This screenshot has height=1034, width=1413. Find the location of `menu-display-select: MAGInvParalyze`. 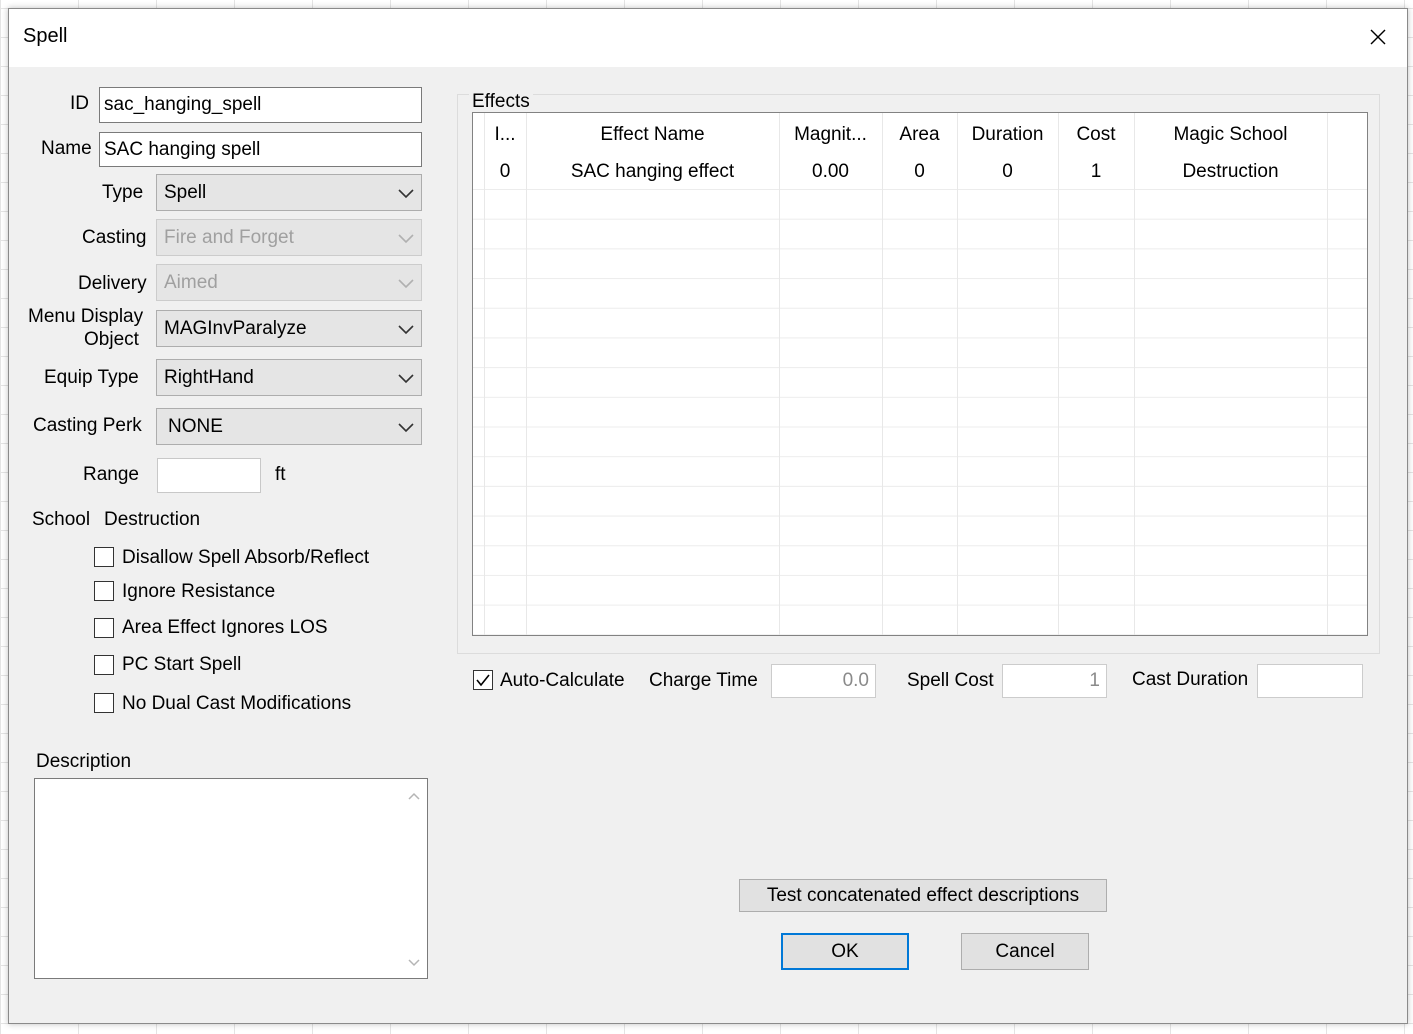

menu-display-select: MAGInvParalyze is located at coordinates (289, 328).